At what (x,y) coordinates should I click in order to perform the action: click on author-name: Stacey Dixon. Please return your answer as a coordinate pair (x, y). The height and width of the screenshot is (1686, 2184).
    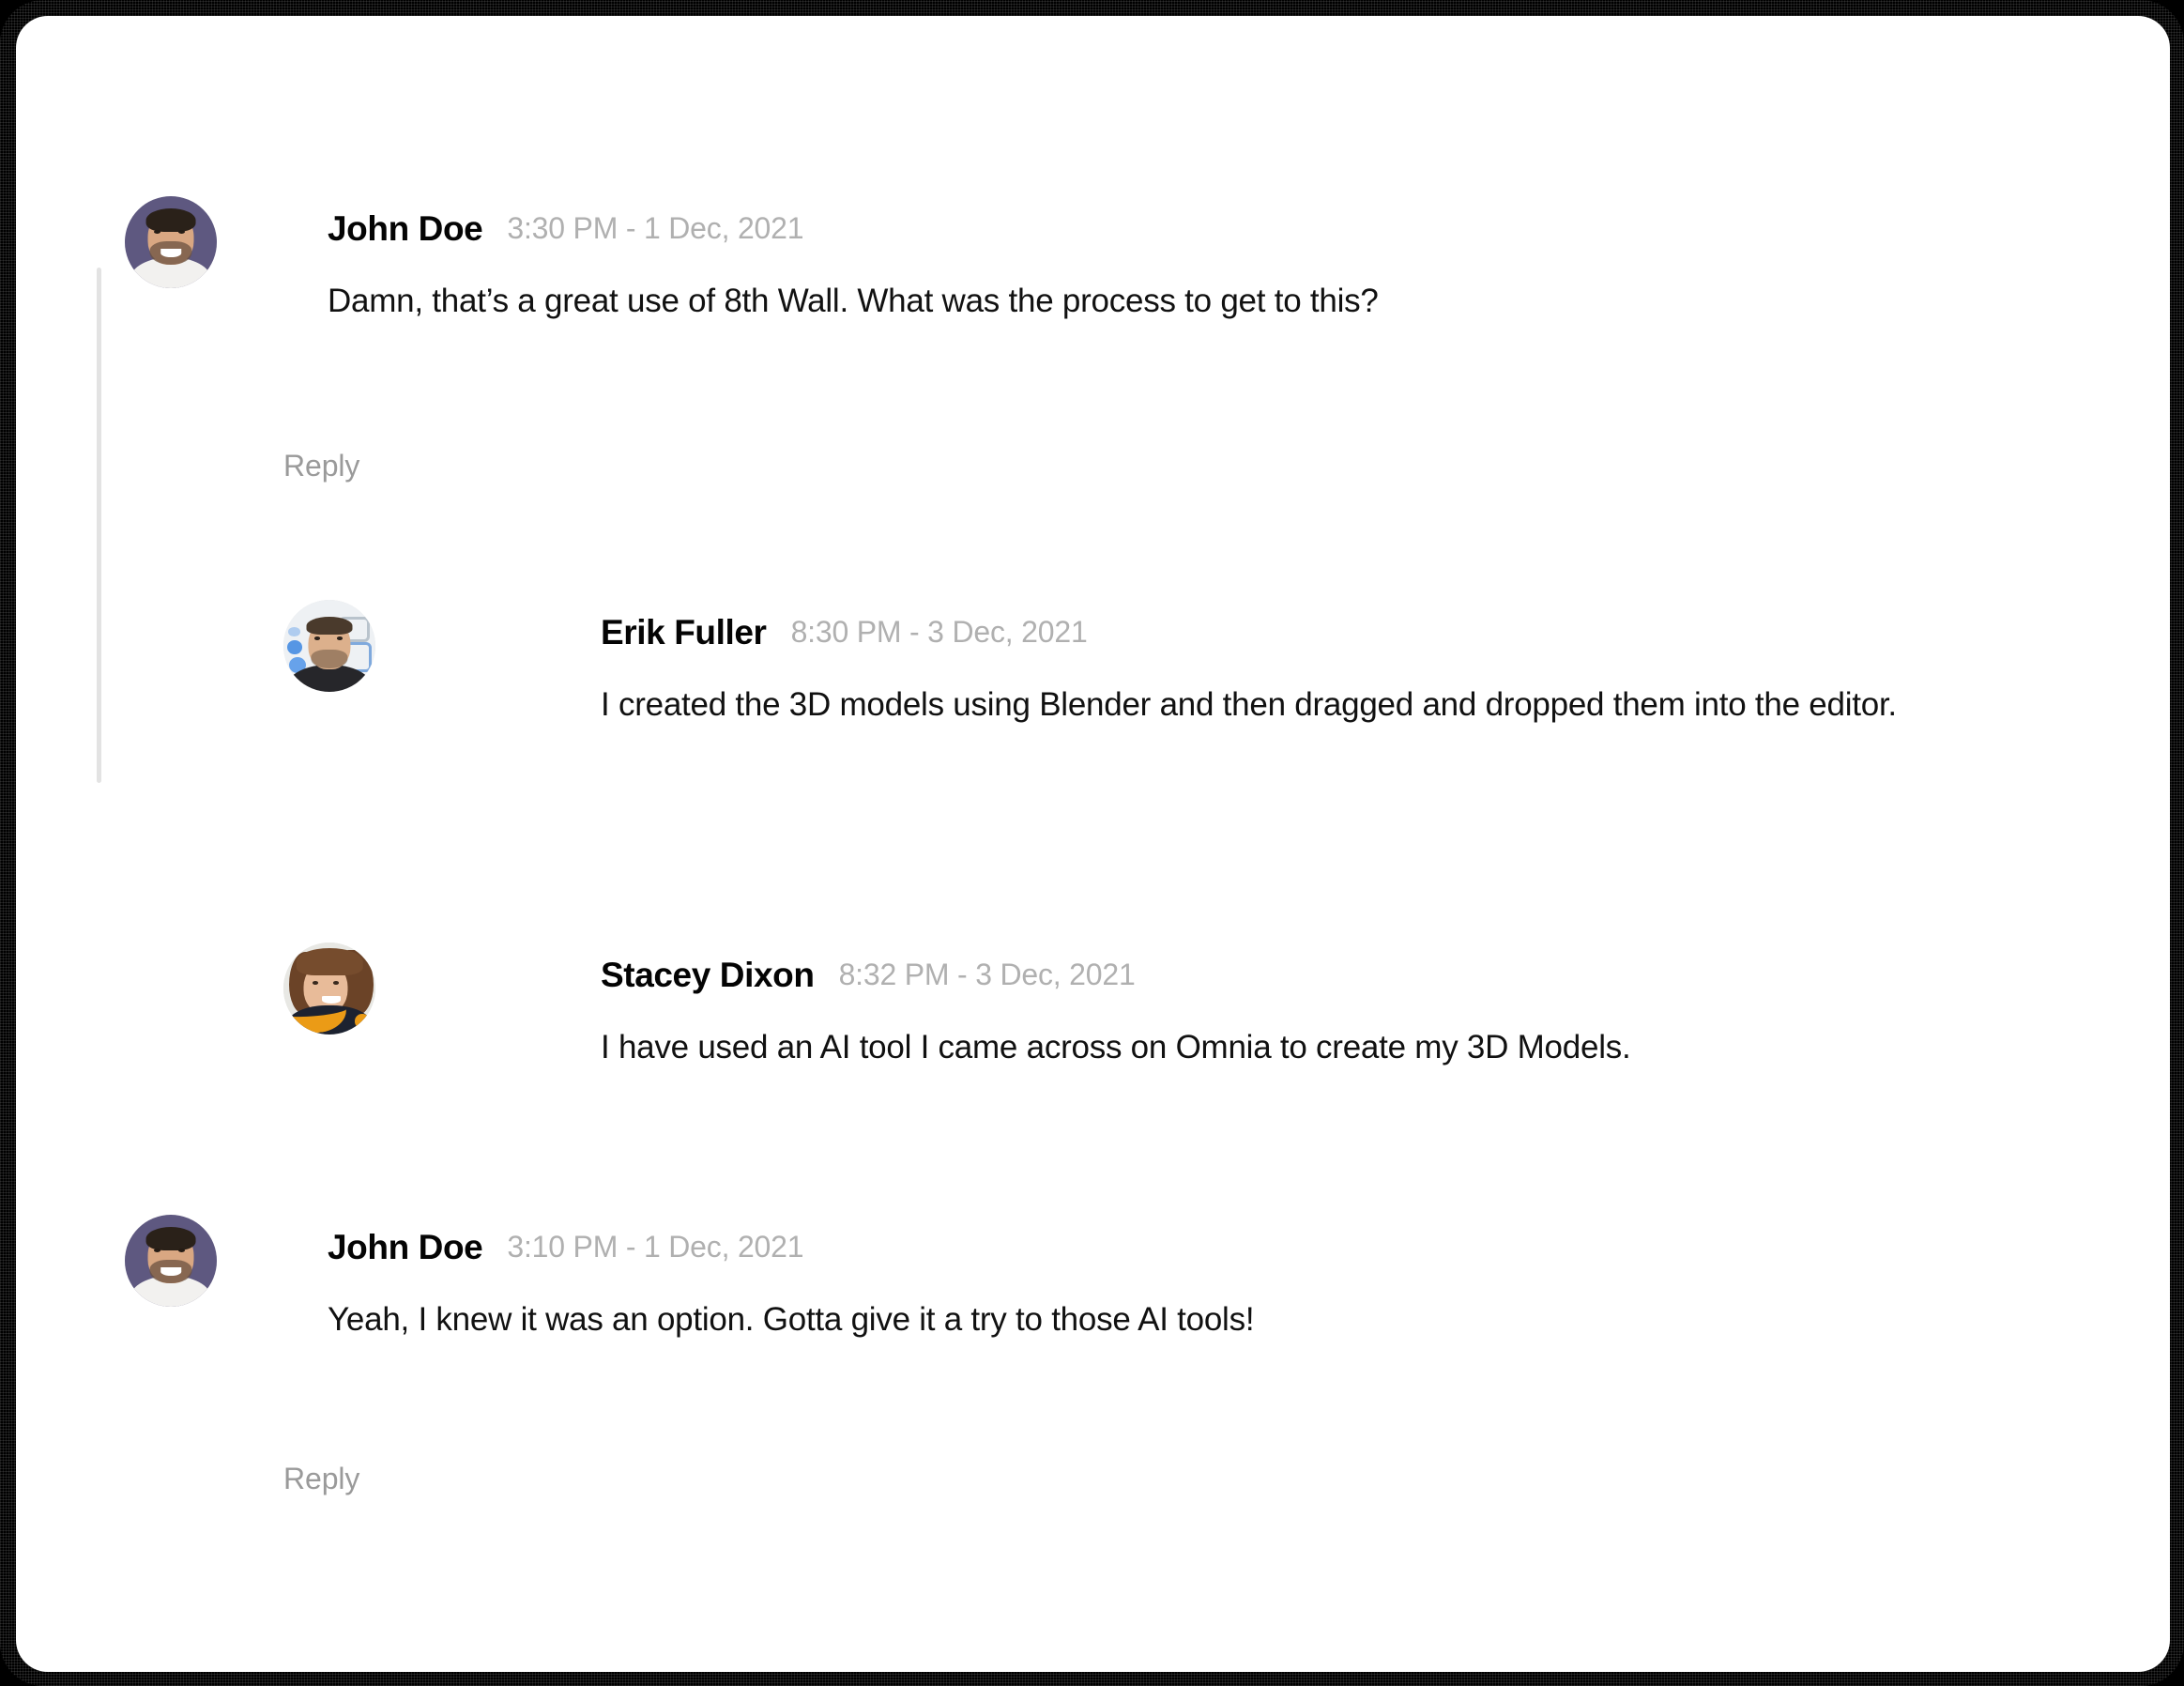
    Looking at the image, I should click on (708, 974).